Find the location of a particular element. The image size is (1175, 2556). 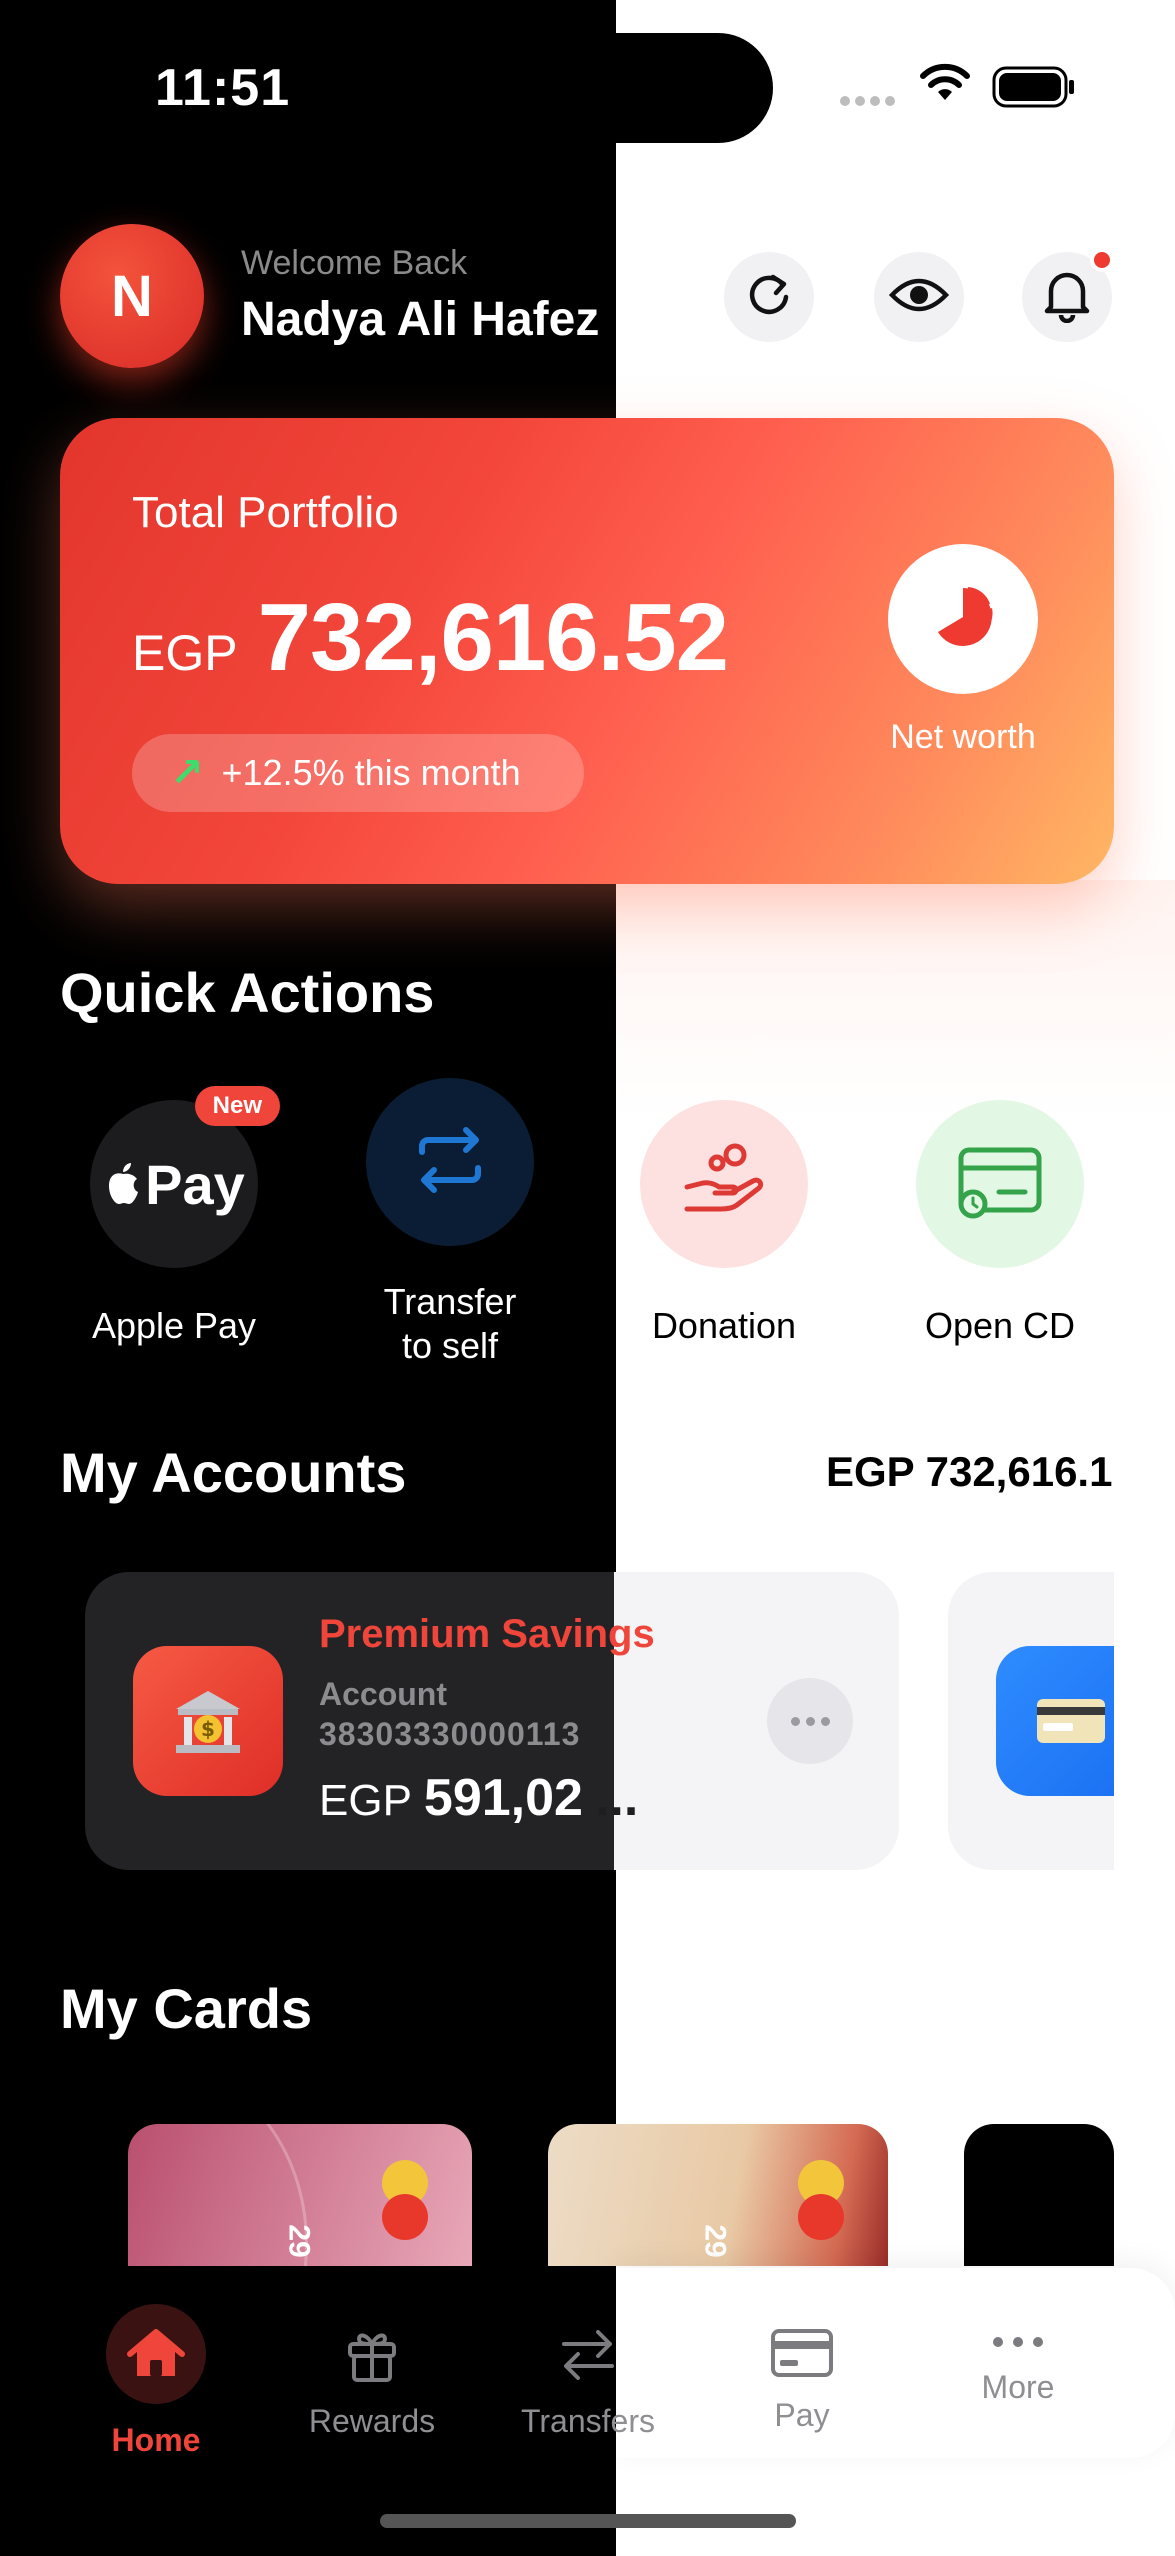

toggle-visibility-button is located at coordinates (919, 297).